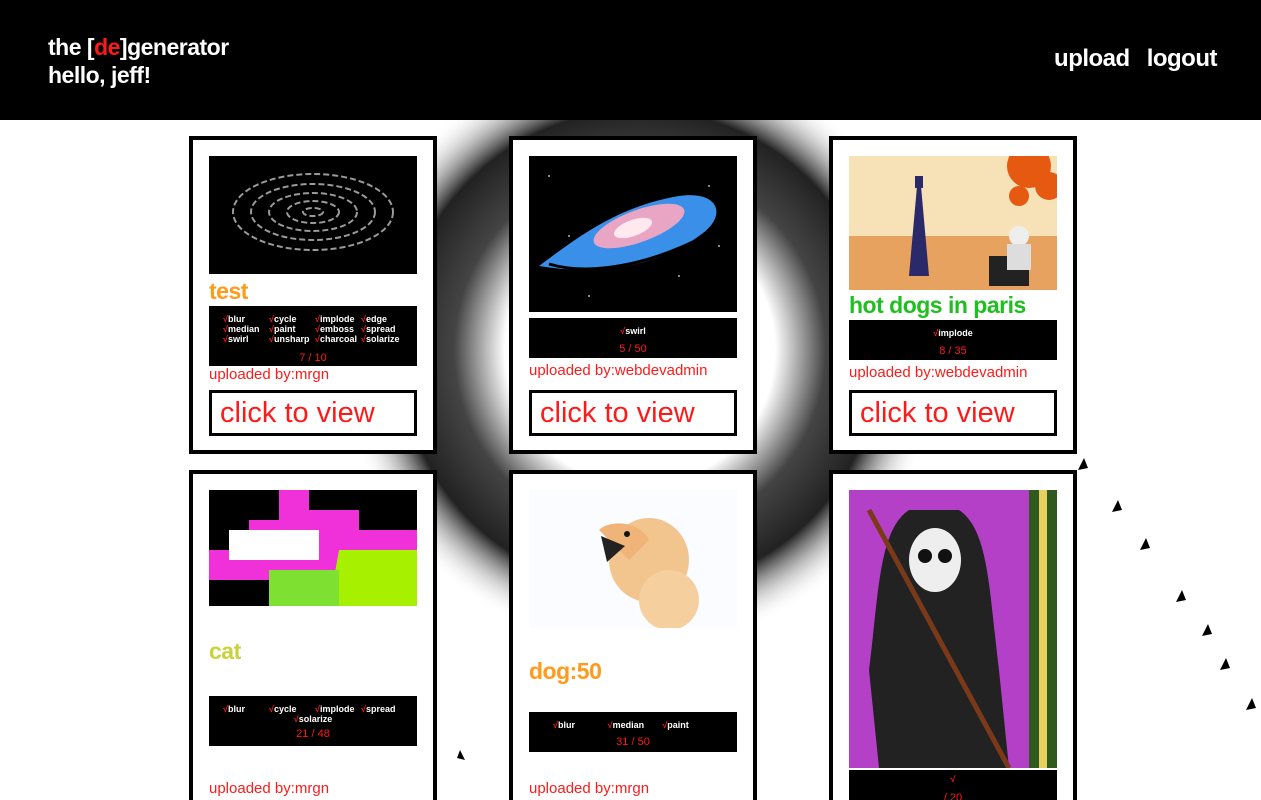  I want to click on effects-list: √, so click(953, 777).